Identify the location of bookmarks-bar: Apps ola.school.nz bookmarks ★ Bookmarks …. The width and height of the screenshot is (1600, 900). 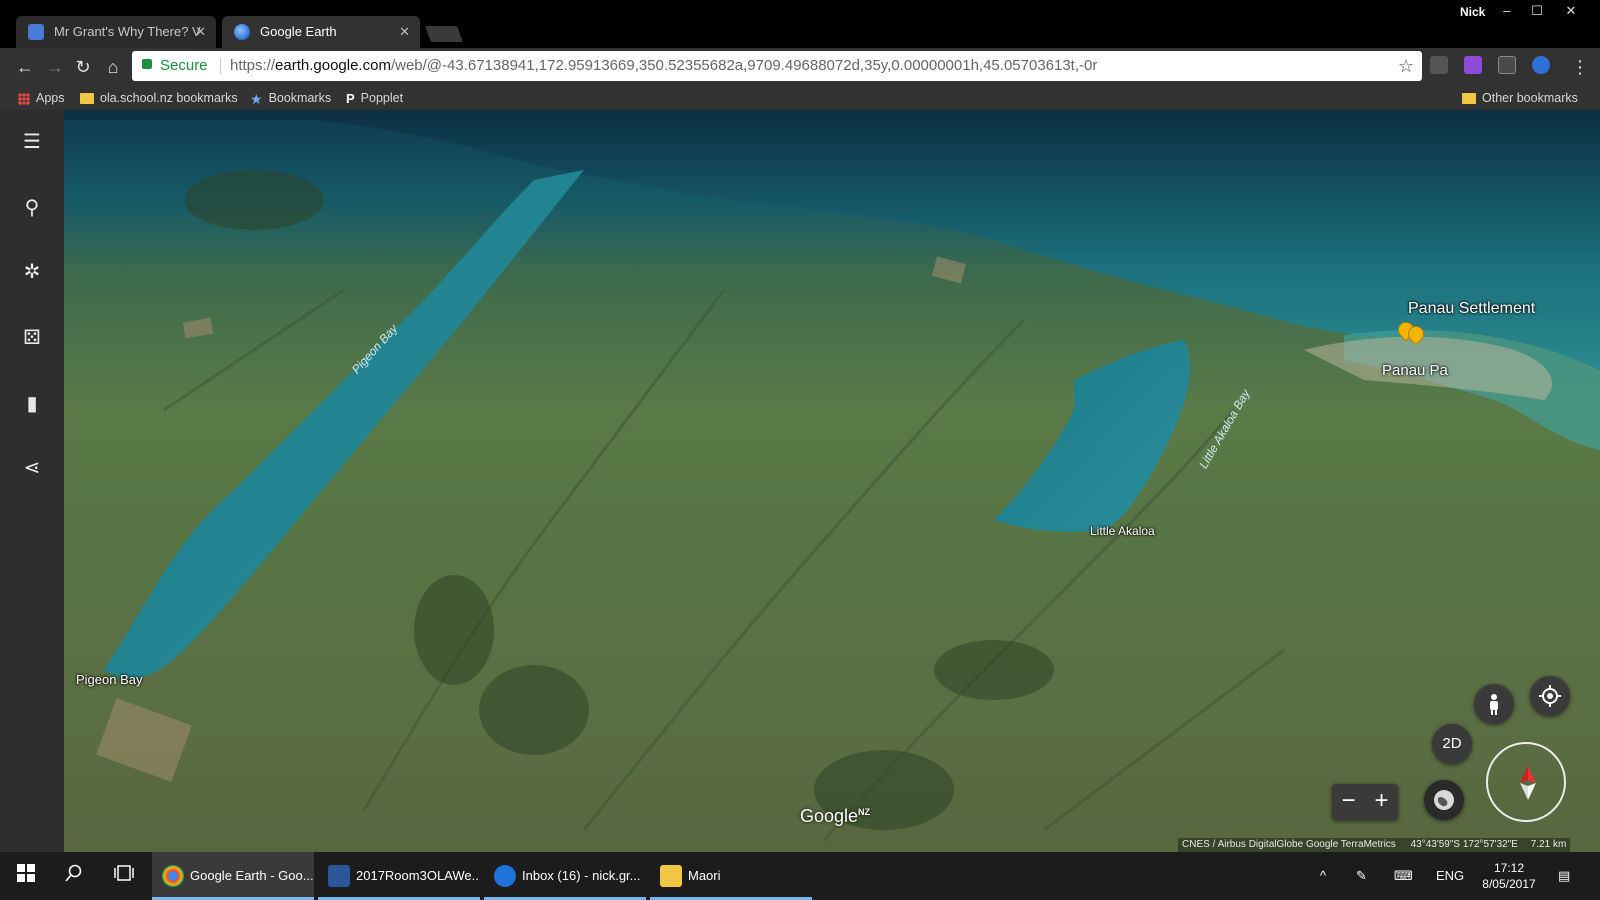
(800, 98).